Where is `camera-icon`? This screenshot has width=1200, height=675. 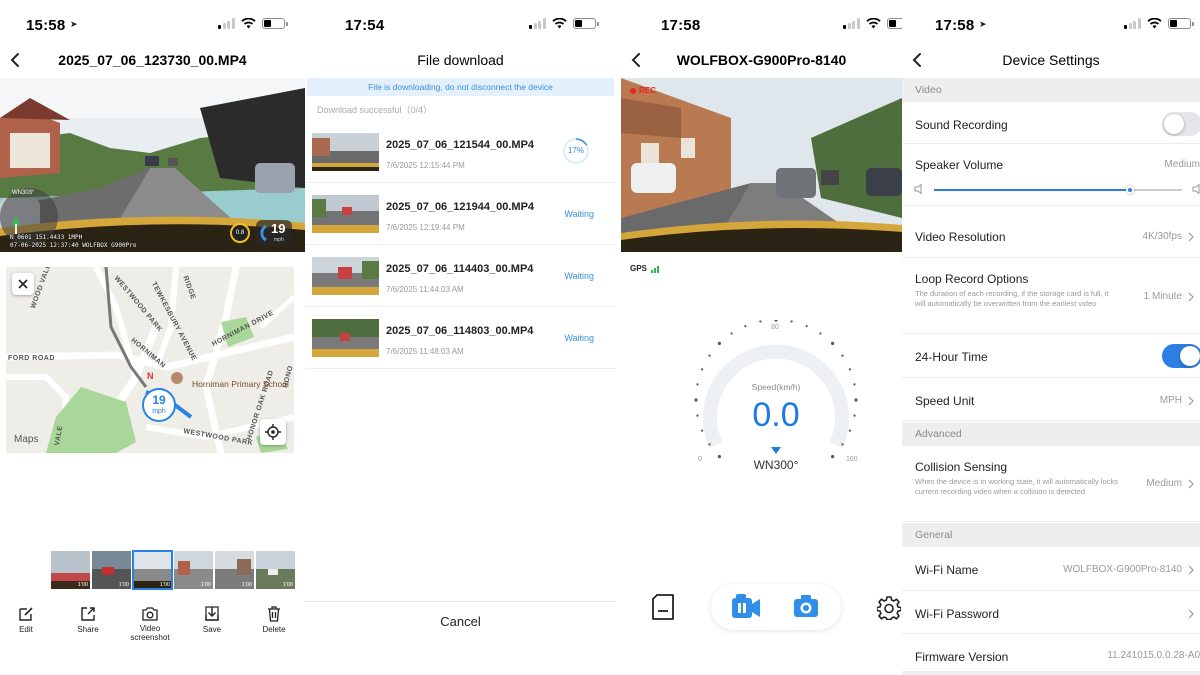 camera-icon is located at coordinates (150, 614).